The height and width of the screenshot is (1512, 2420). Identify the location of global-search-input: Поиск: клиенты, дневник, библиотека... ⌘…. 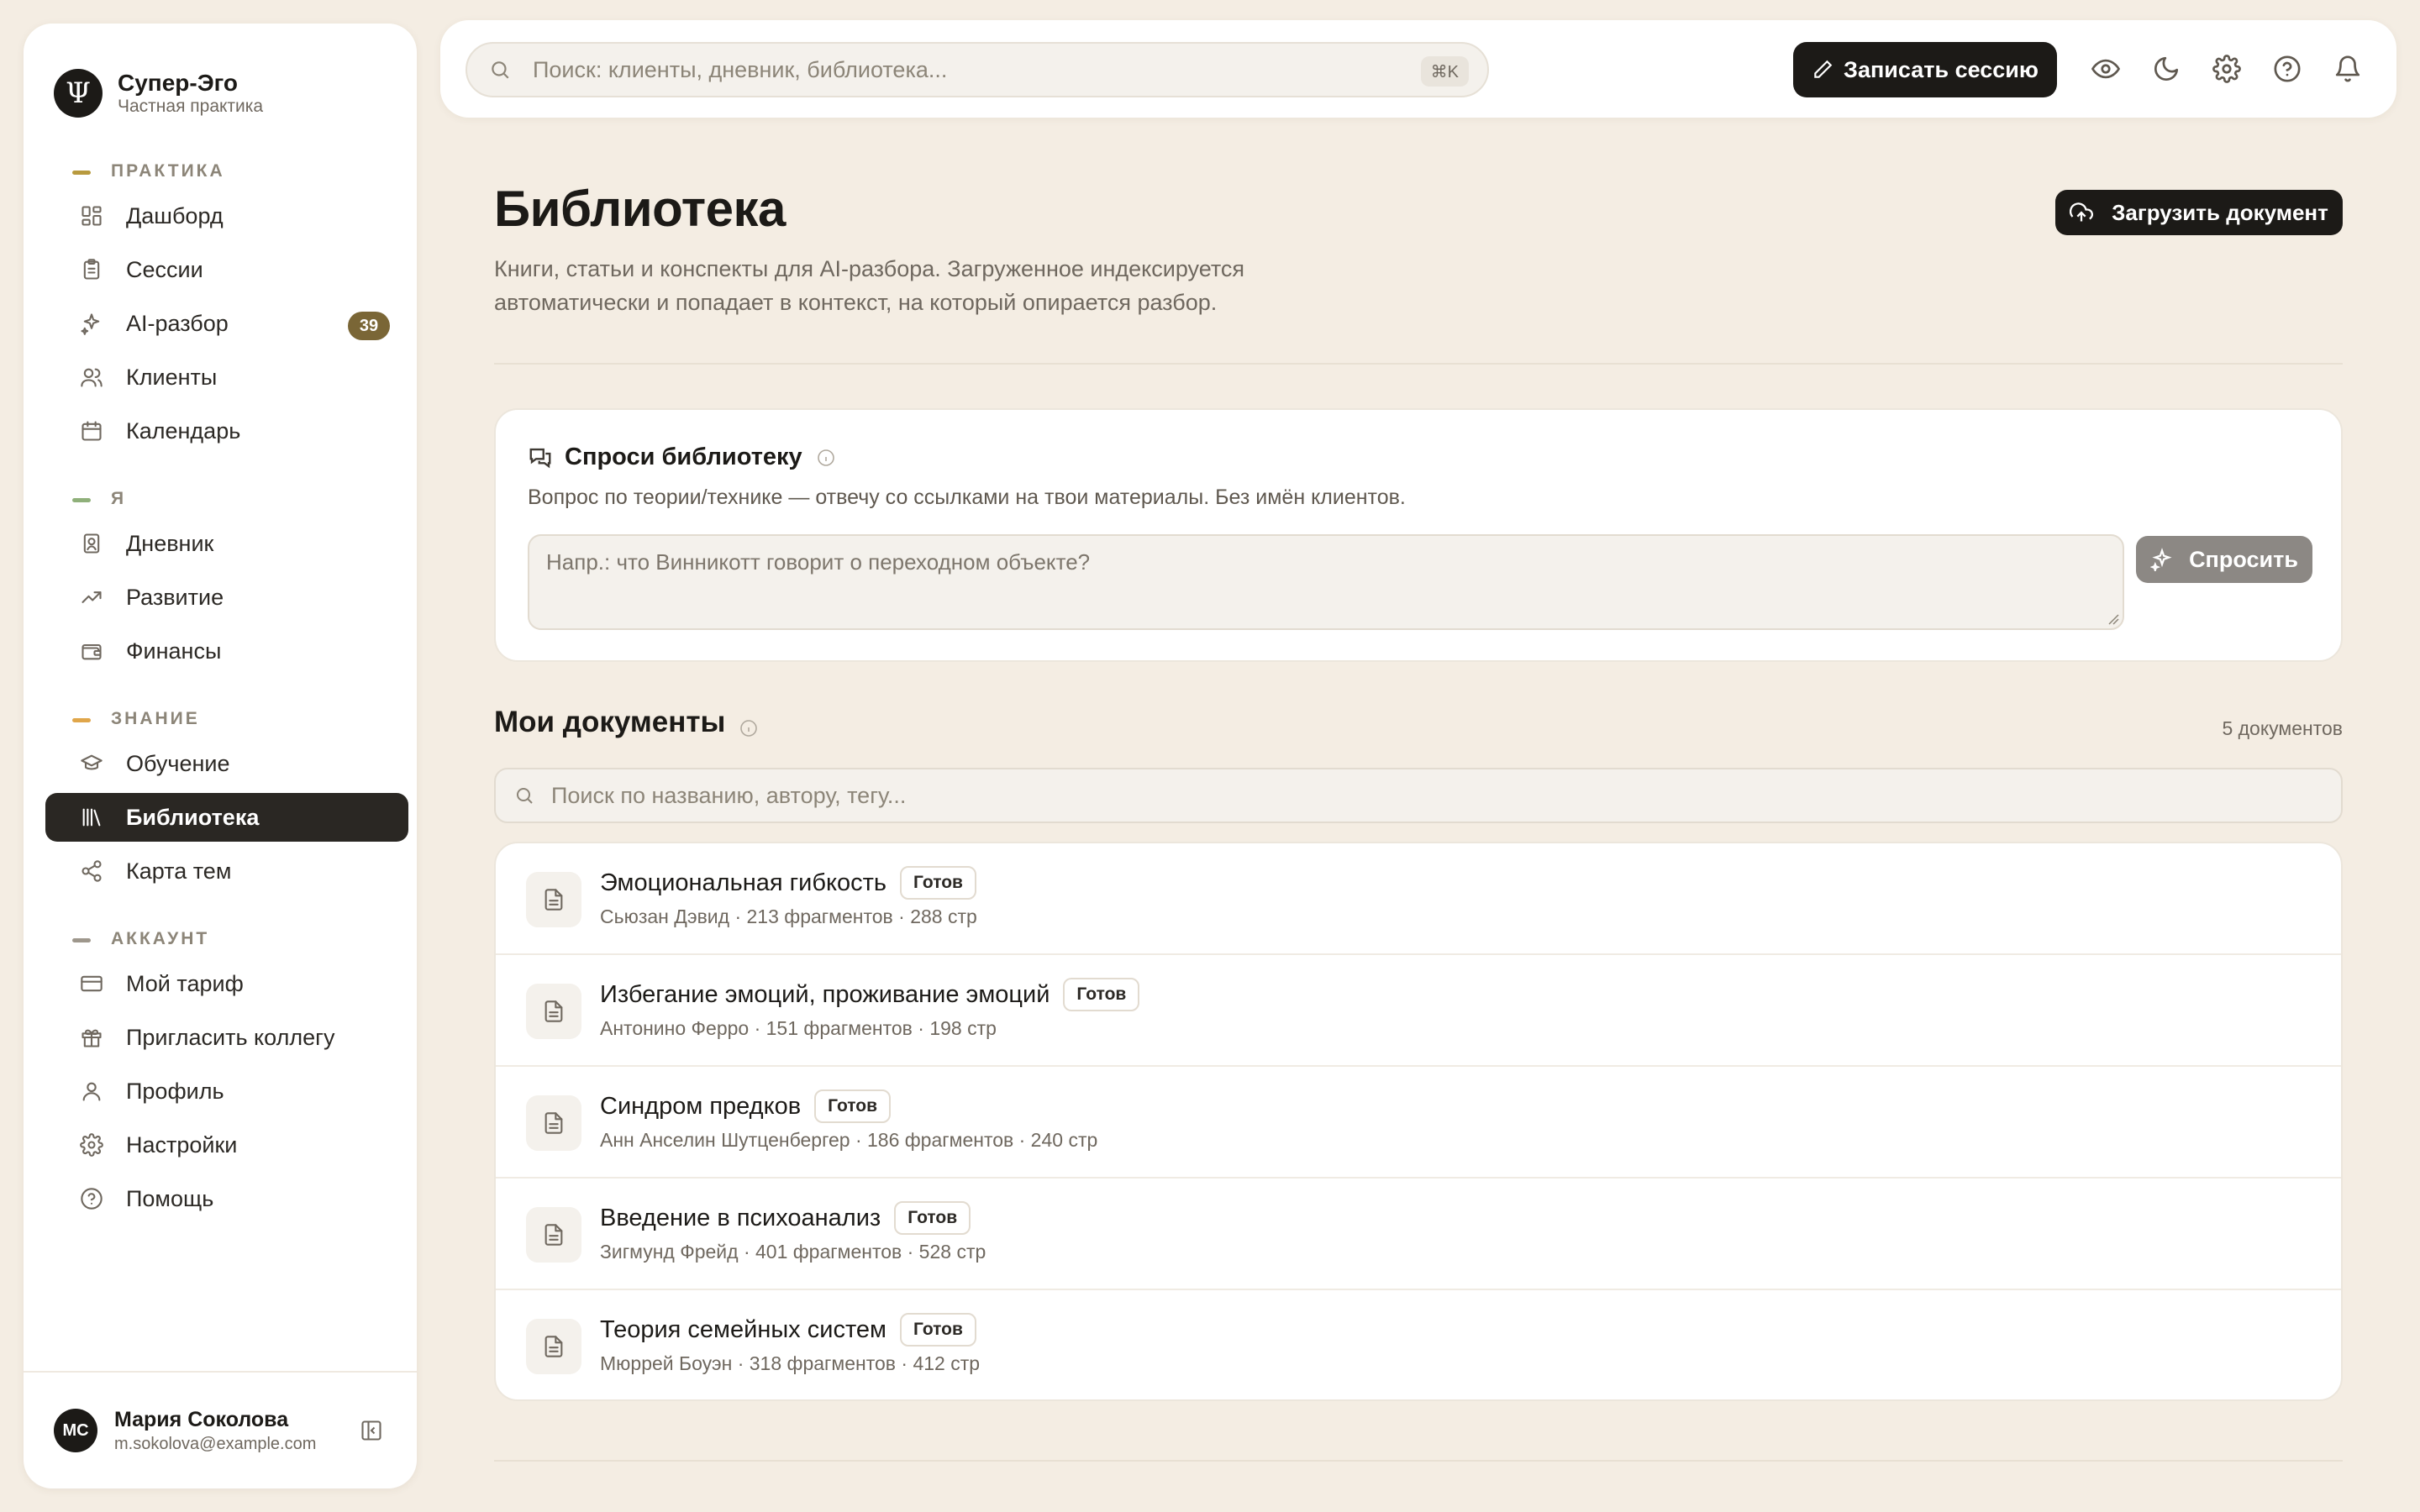
(977, 69).